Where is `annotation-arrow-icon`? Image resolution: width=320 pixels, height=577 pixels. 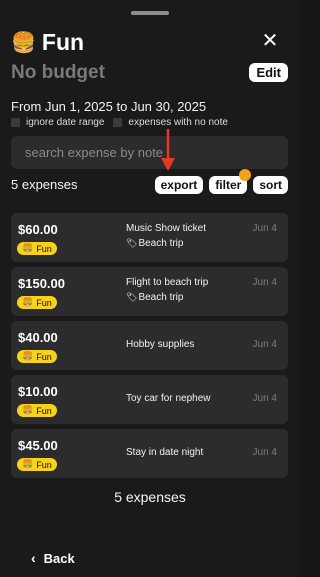
annotation-arrow-icon is located at coordinates (168, 150).